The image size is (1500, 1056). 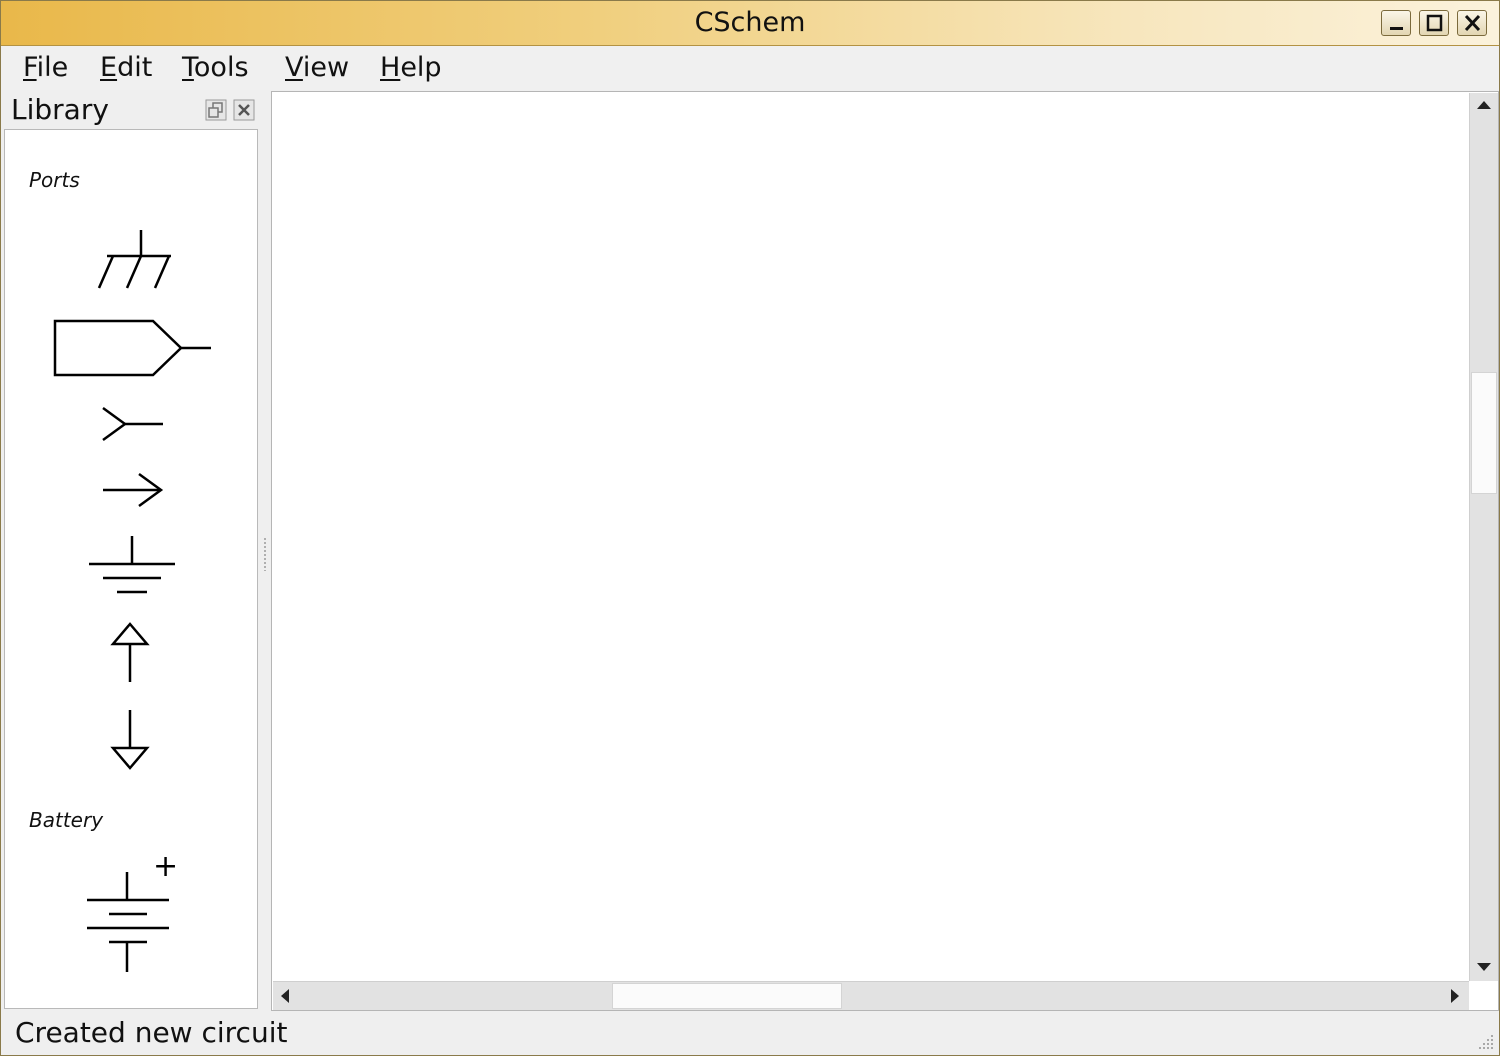 I want to click on maximize-icon, so click(x=1434, y=23).